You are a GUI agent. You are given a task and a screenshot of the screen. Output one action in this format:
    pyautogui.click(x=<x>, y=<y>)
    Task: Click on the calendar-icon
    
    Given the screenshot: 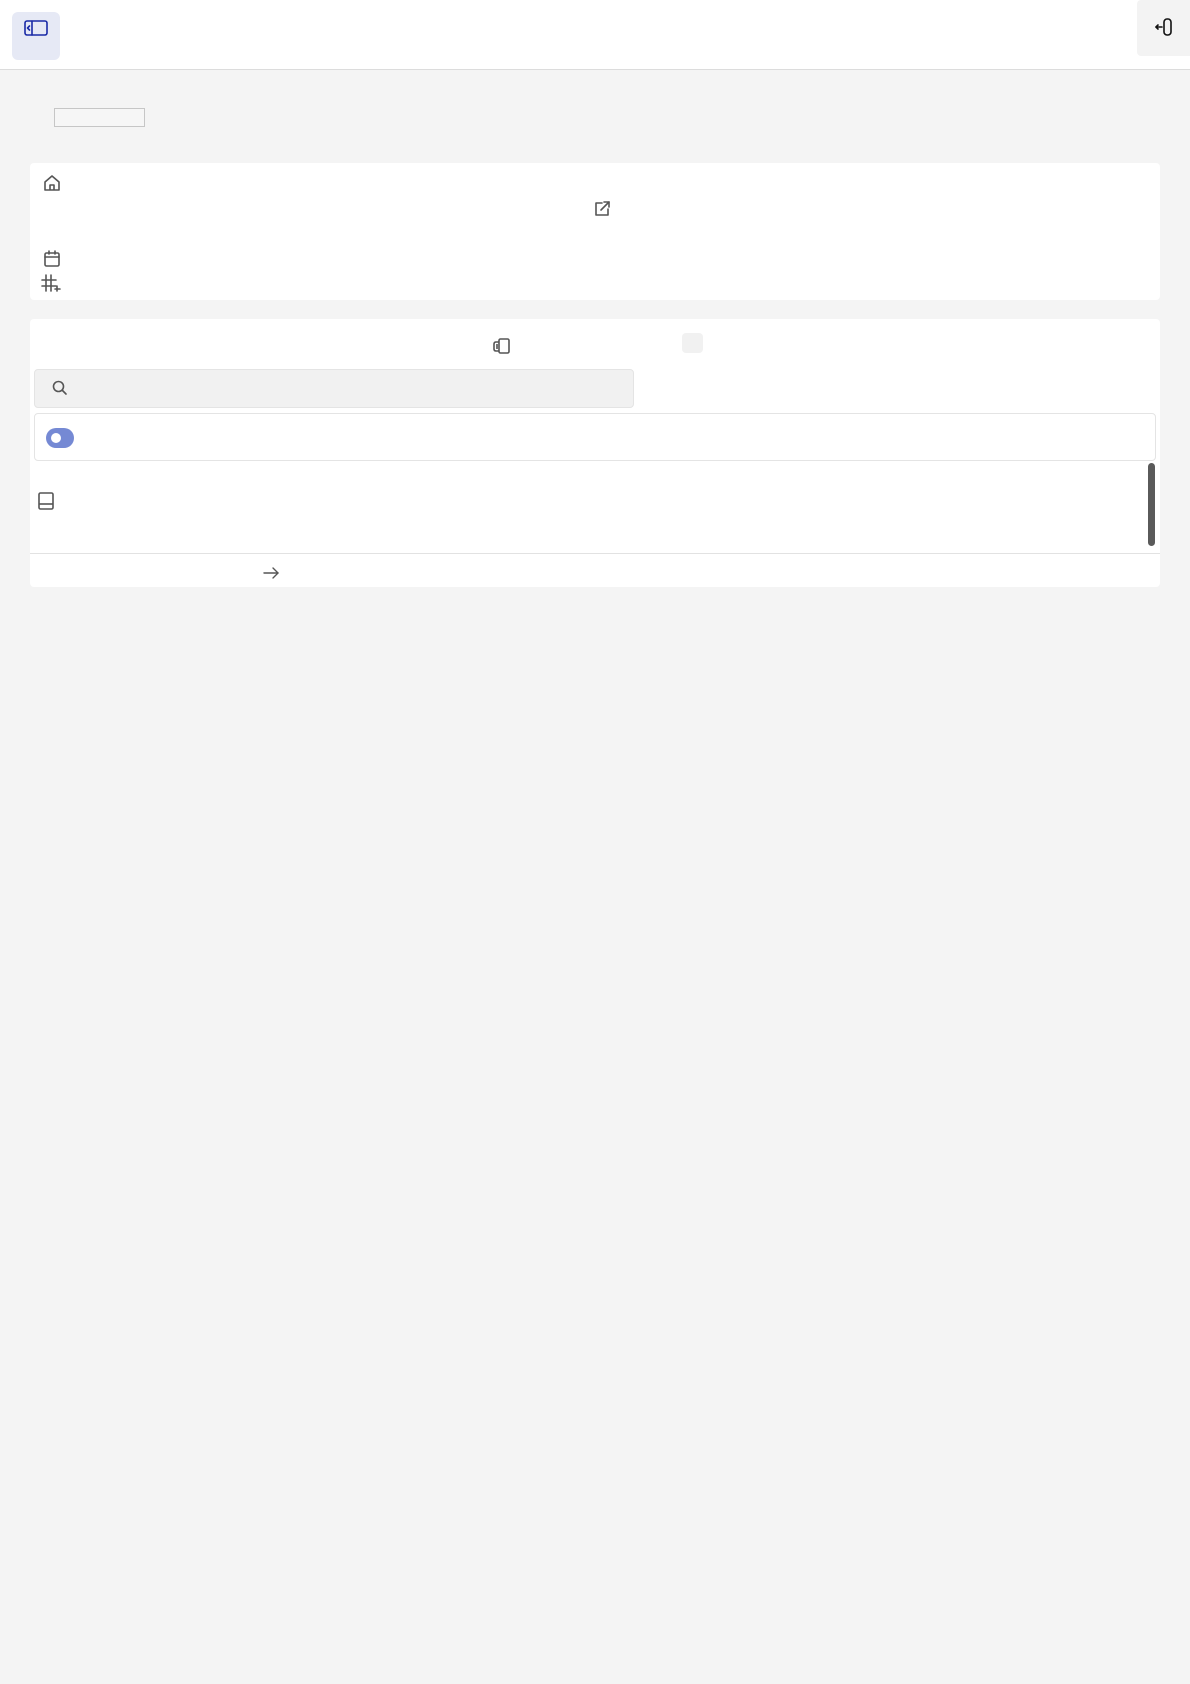 What is the action you would take?
    pyautogui.click(x=52, y=259)
    